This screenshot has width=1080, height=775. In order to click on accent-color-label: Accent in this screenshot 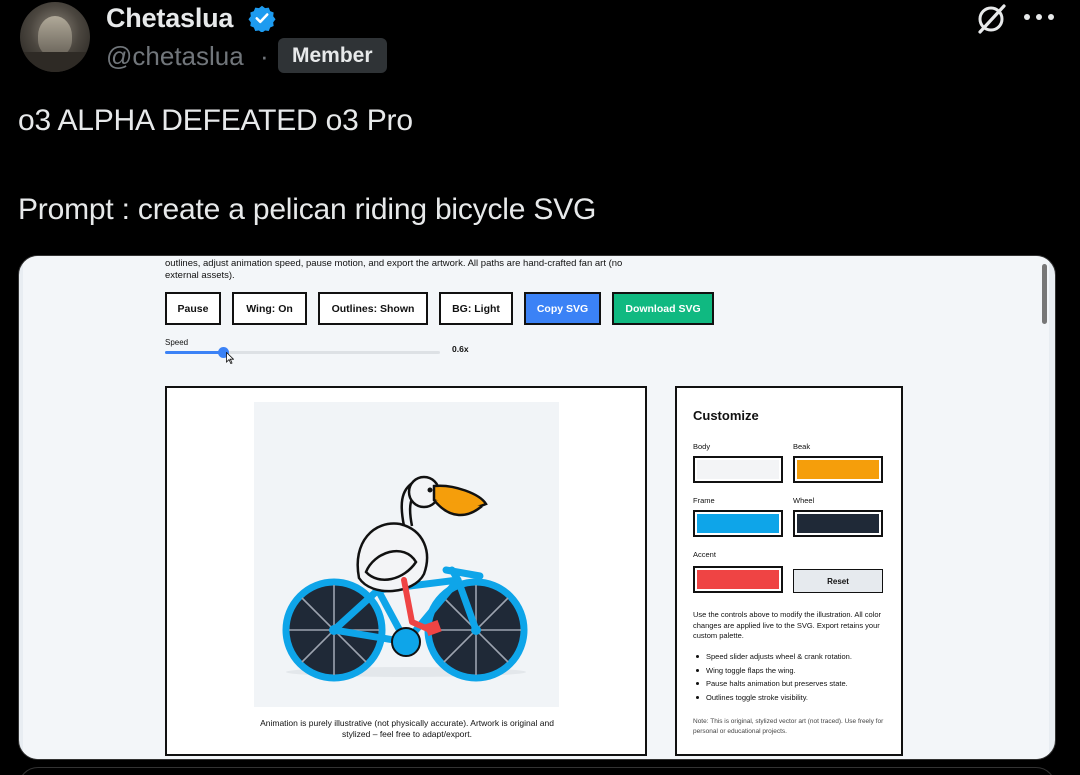, I will do `click(704, 554)`.